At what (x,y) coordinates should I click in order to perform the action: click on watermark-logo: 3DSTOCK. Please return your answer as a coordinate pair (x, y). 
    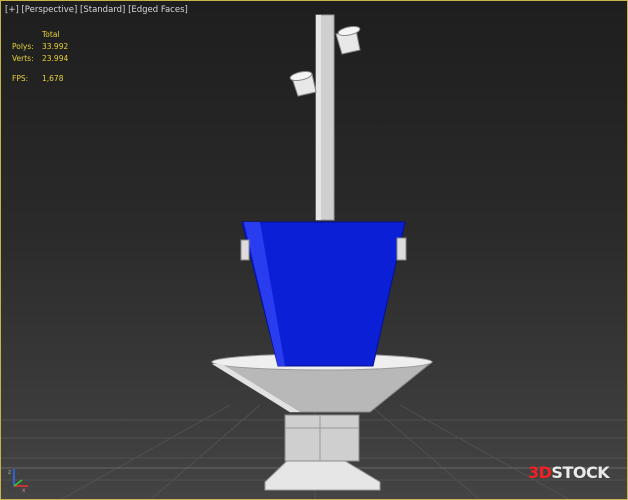
    Looking at the image, I should click on (569, 472).